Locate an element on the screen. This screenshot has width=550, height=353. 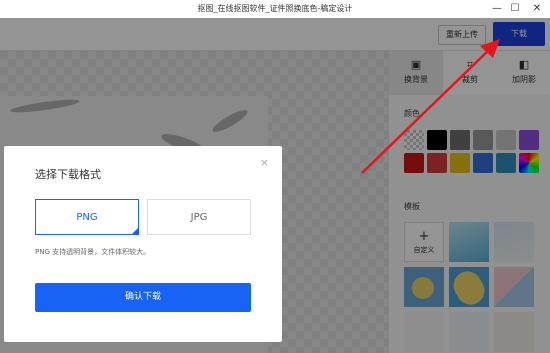
format-option-jpg: JPG is located at coordinates (199, 217).